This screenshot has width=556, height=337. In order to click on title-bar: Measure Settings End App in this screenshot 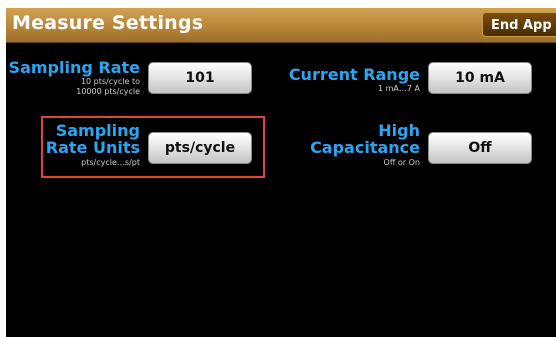, I will do `click(281, 25)`.